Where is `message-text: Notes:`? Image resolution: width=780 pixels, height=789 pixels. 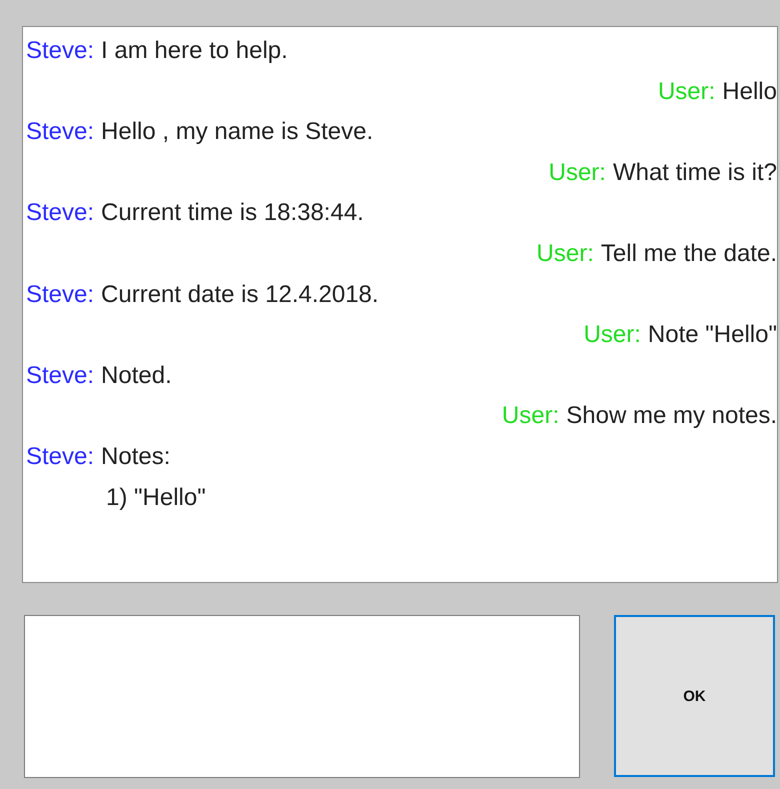
message-text: Notes: is located at coordinates (135, 456).